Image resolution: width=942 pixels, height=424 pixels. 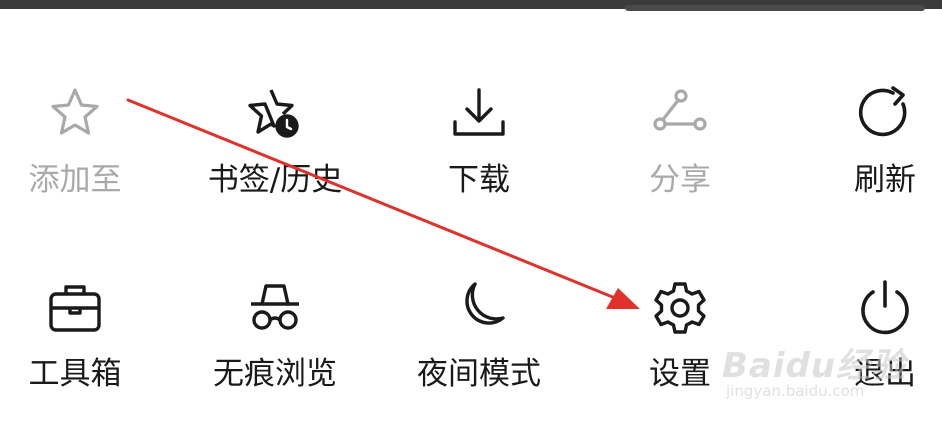 I want to click on star-clock-icon, so click(x=275, y=114).